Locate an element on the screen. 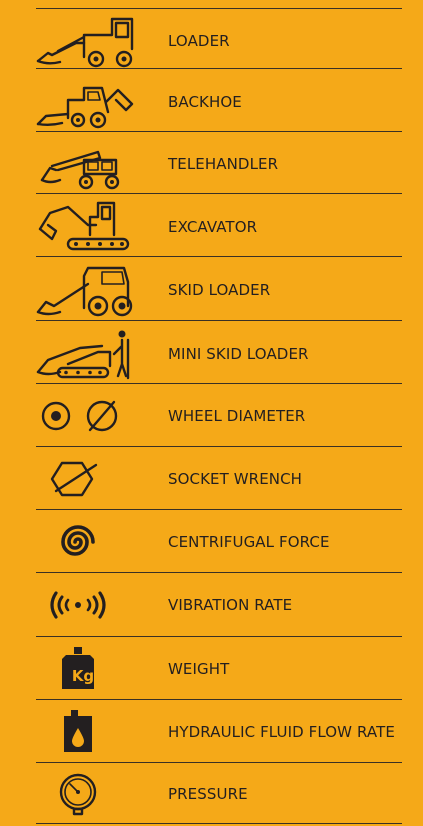  weight-icon-text: Kg is located at coordinates (83, 676).